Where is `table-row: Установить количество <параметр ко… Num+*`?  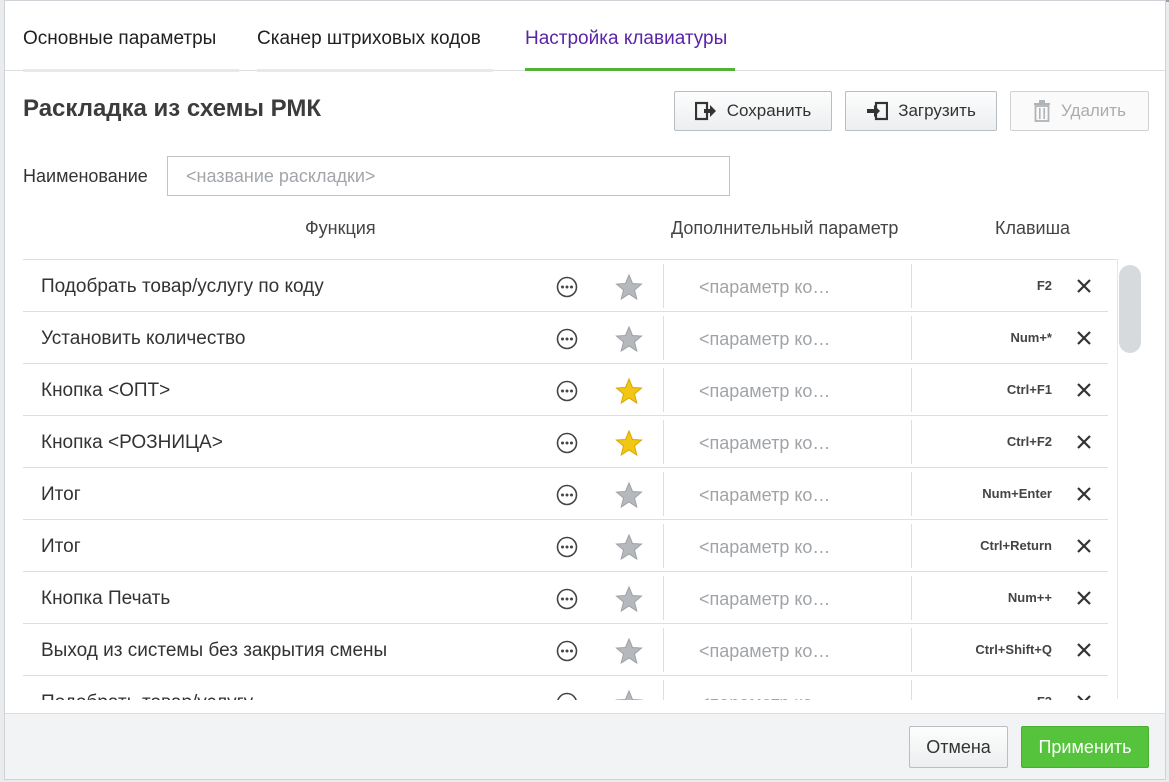
table-row: Установить количество <параметр ко… Num+* is located at coordinates (565, 338).